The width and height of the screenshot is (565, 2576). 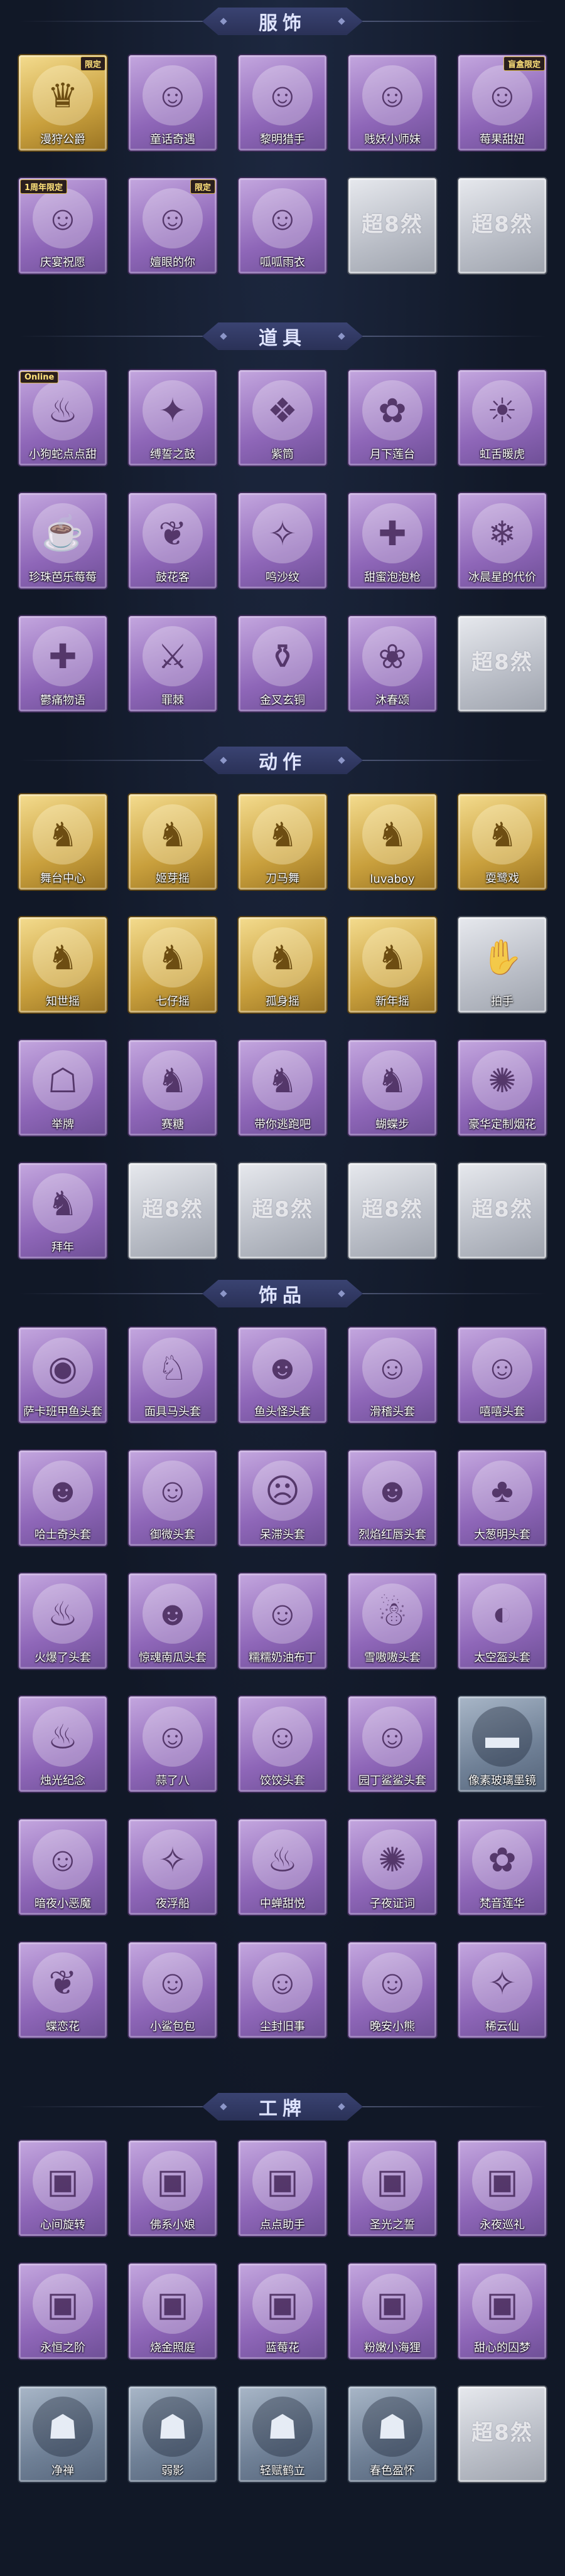 What do you see at coordinates (392, 663) in the screenshot?
I see `item-card: ❀ 沐春颂` at bounding box center [392, 663].